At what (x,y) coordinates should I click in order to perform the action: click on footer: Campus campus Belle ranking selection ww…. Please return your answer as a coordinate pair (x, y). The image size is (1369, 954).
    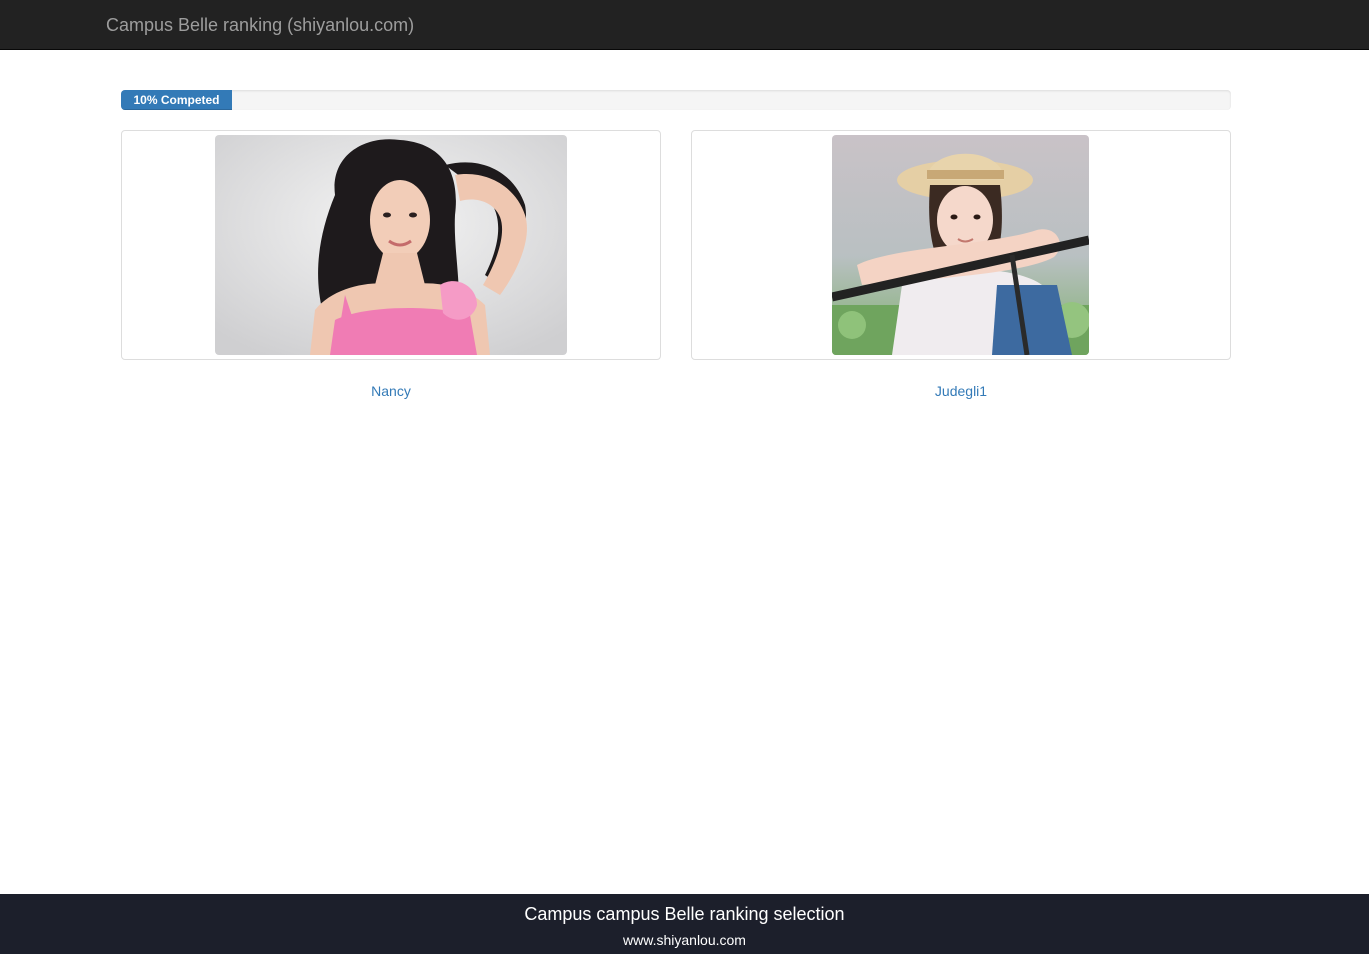
    Looking at the image, I should click on (684, 924).